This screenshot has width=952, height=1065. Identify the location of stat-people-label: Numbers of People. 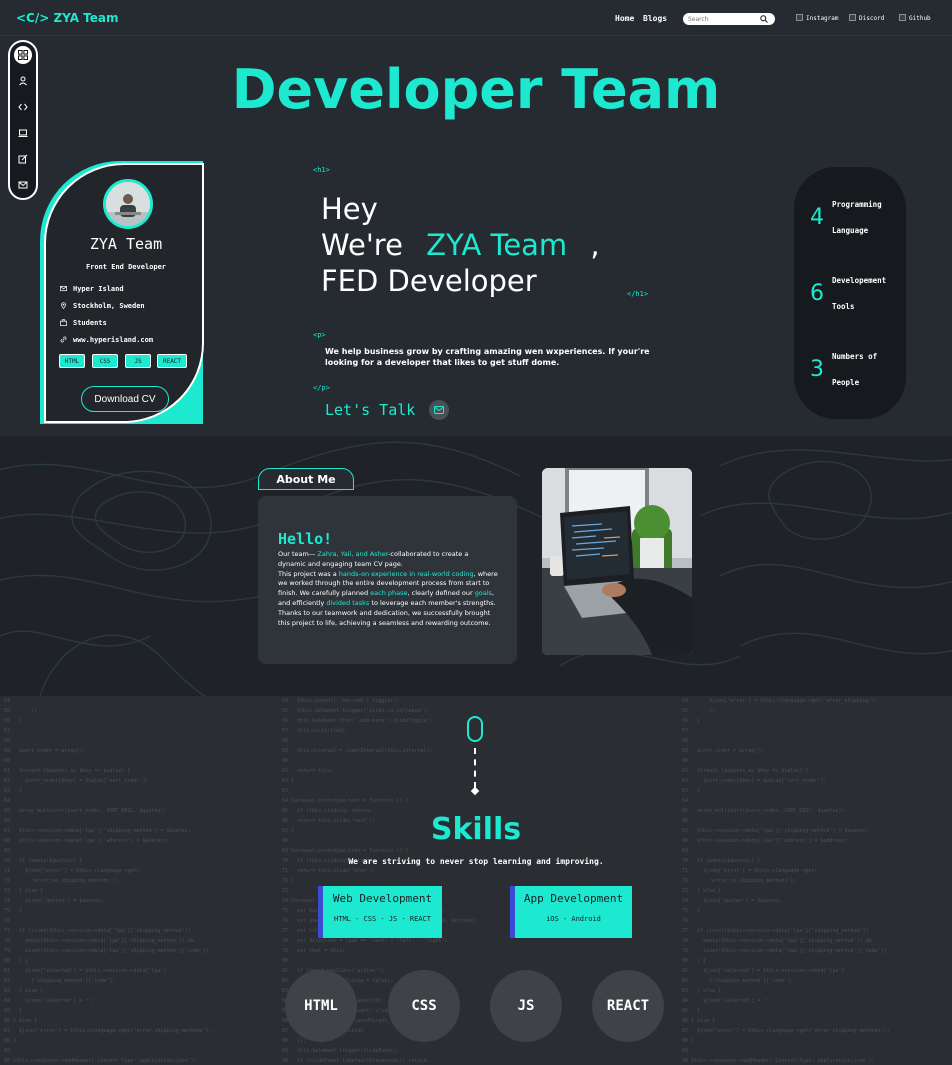
(855, 369).